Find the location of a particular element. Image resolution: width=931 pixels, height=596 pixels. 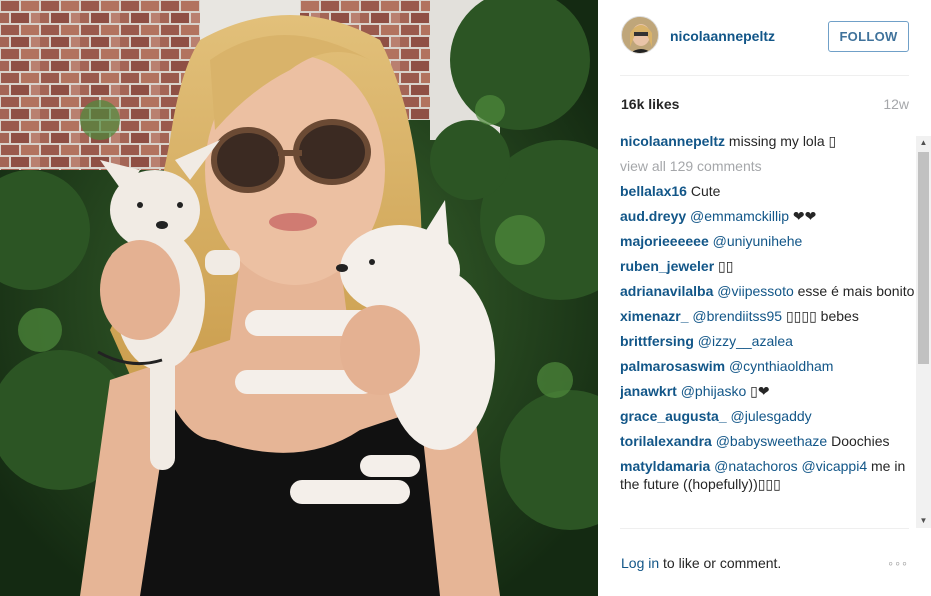

view-all-comments-link: view all 129 comments is located at coordinates (767, 166).